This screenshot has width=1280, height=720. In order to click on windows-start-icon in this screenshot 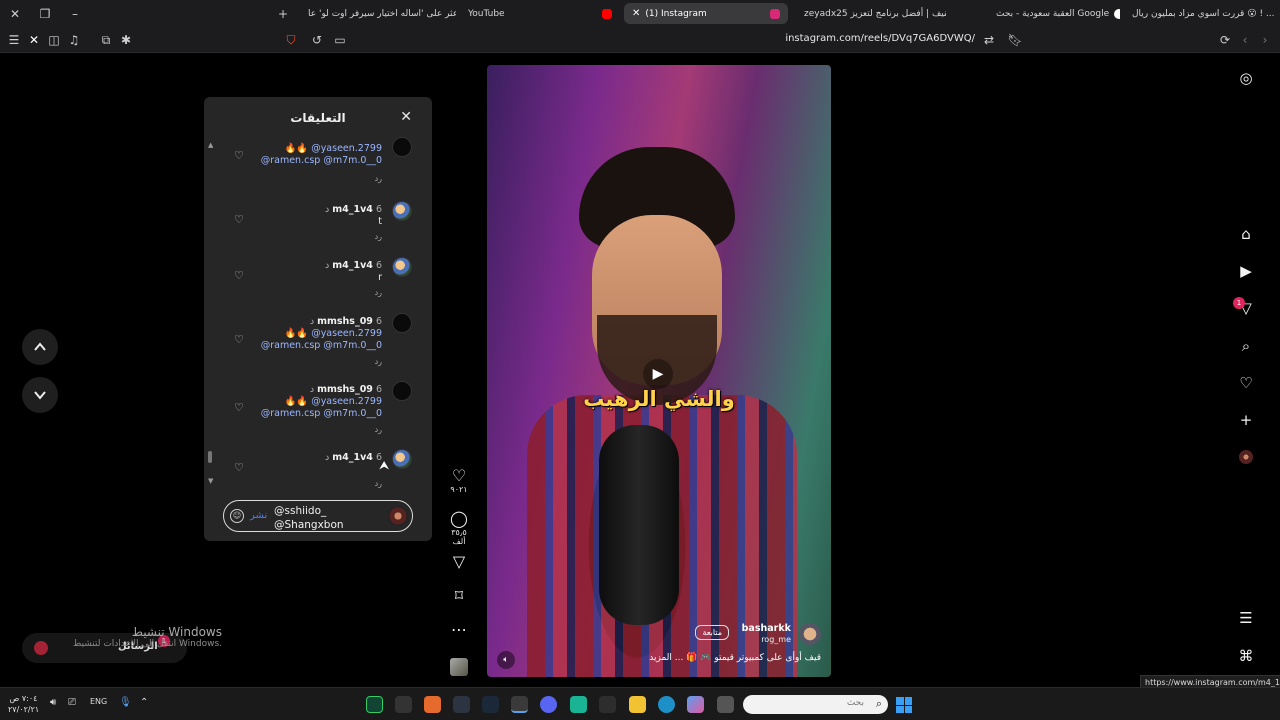, I will do `click(904, 705)`.